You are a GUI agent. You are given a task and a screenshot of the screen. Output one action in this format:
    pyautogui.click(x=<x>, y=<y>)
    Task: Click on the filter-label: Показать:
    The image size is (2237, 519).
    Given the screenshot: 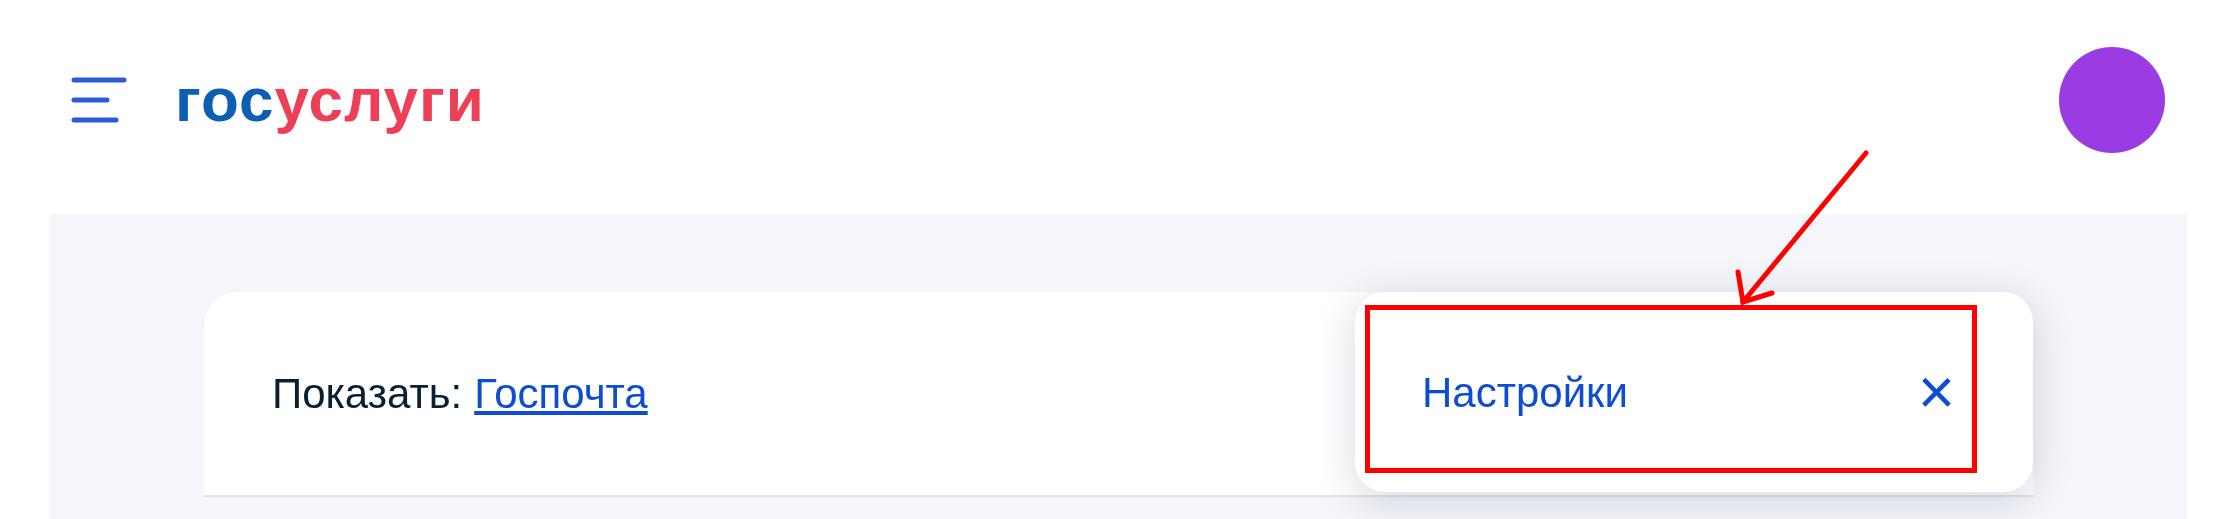 What is the action you would take?
    pyautogui.click(x=367, y=394)
    